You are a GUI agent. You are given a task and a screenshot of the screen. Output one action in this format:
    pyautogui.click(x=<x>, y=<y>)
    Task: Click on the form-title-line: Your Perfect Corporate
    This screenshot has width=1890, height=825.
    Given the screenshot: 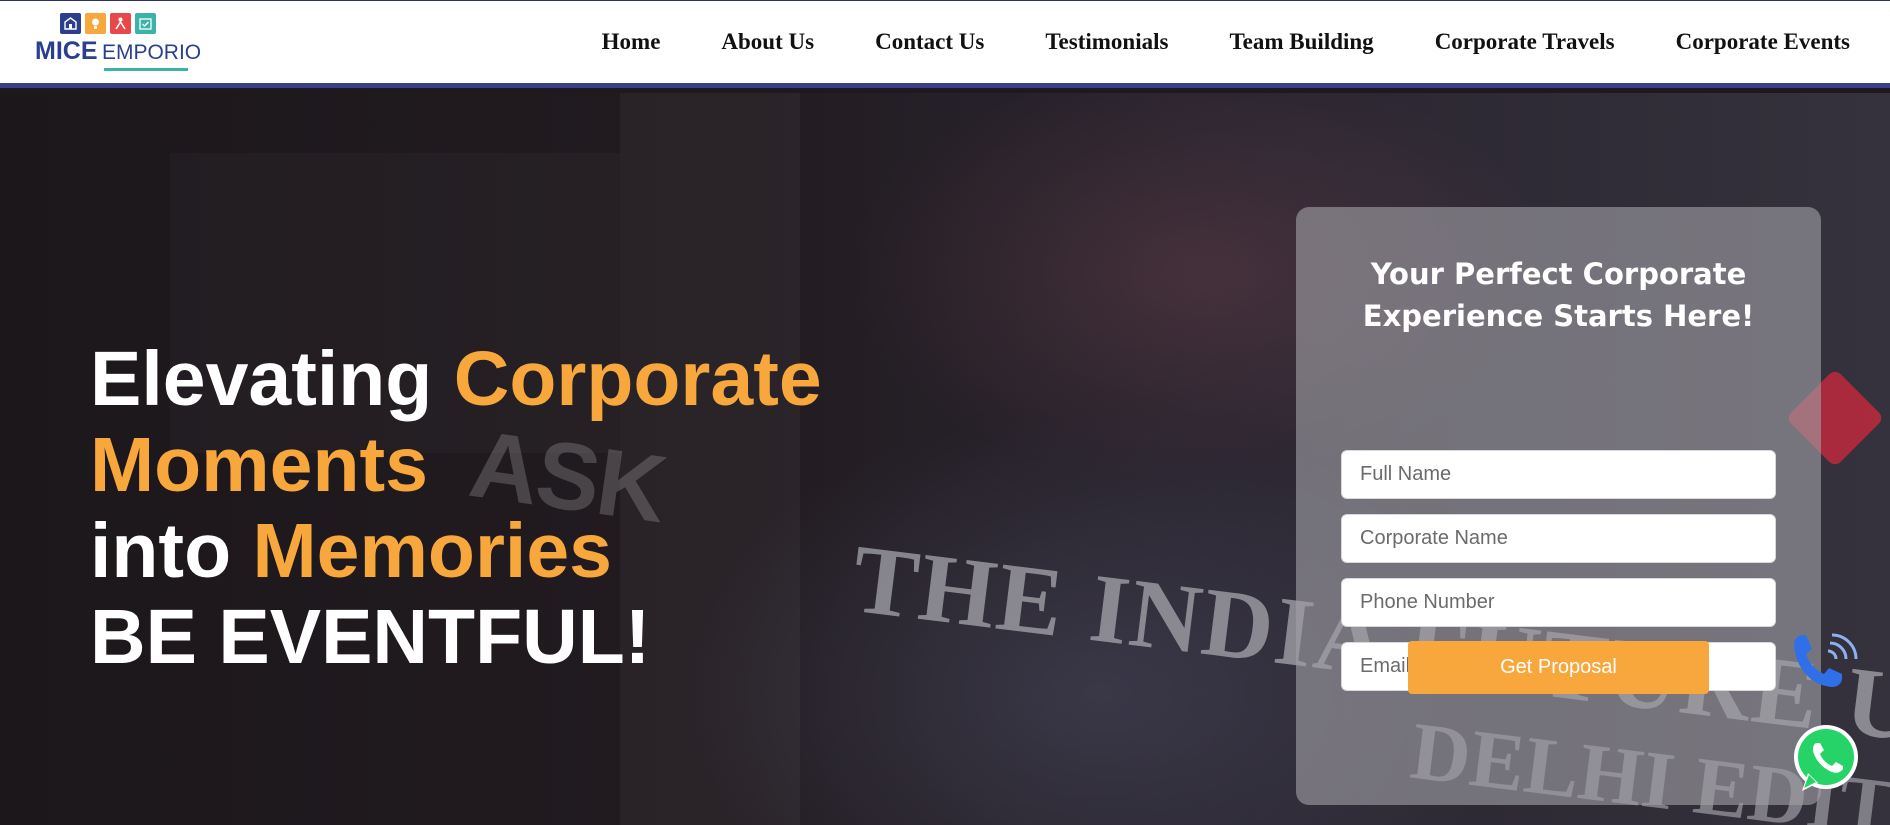 What is the action you would take?
    pyautogui.click(x=1558, y=274)
    